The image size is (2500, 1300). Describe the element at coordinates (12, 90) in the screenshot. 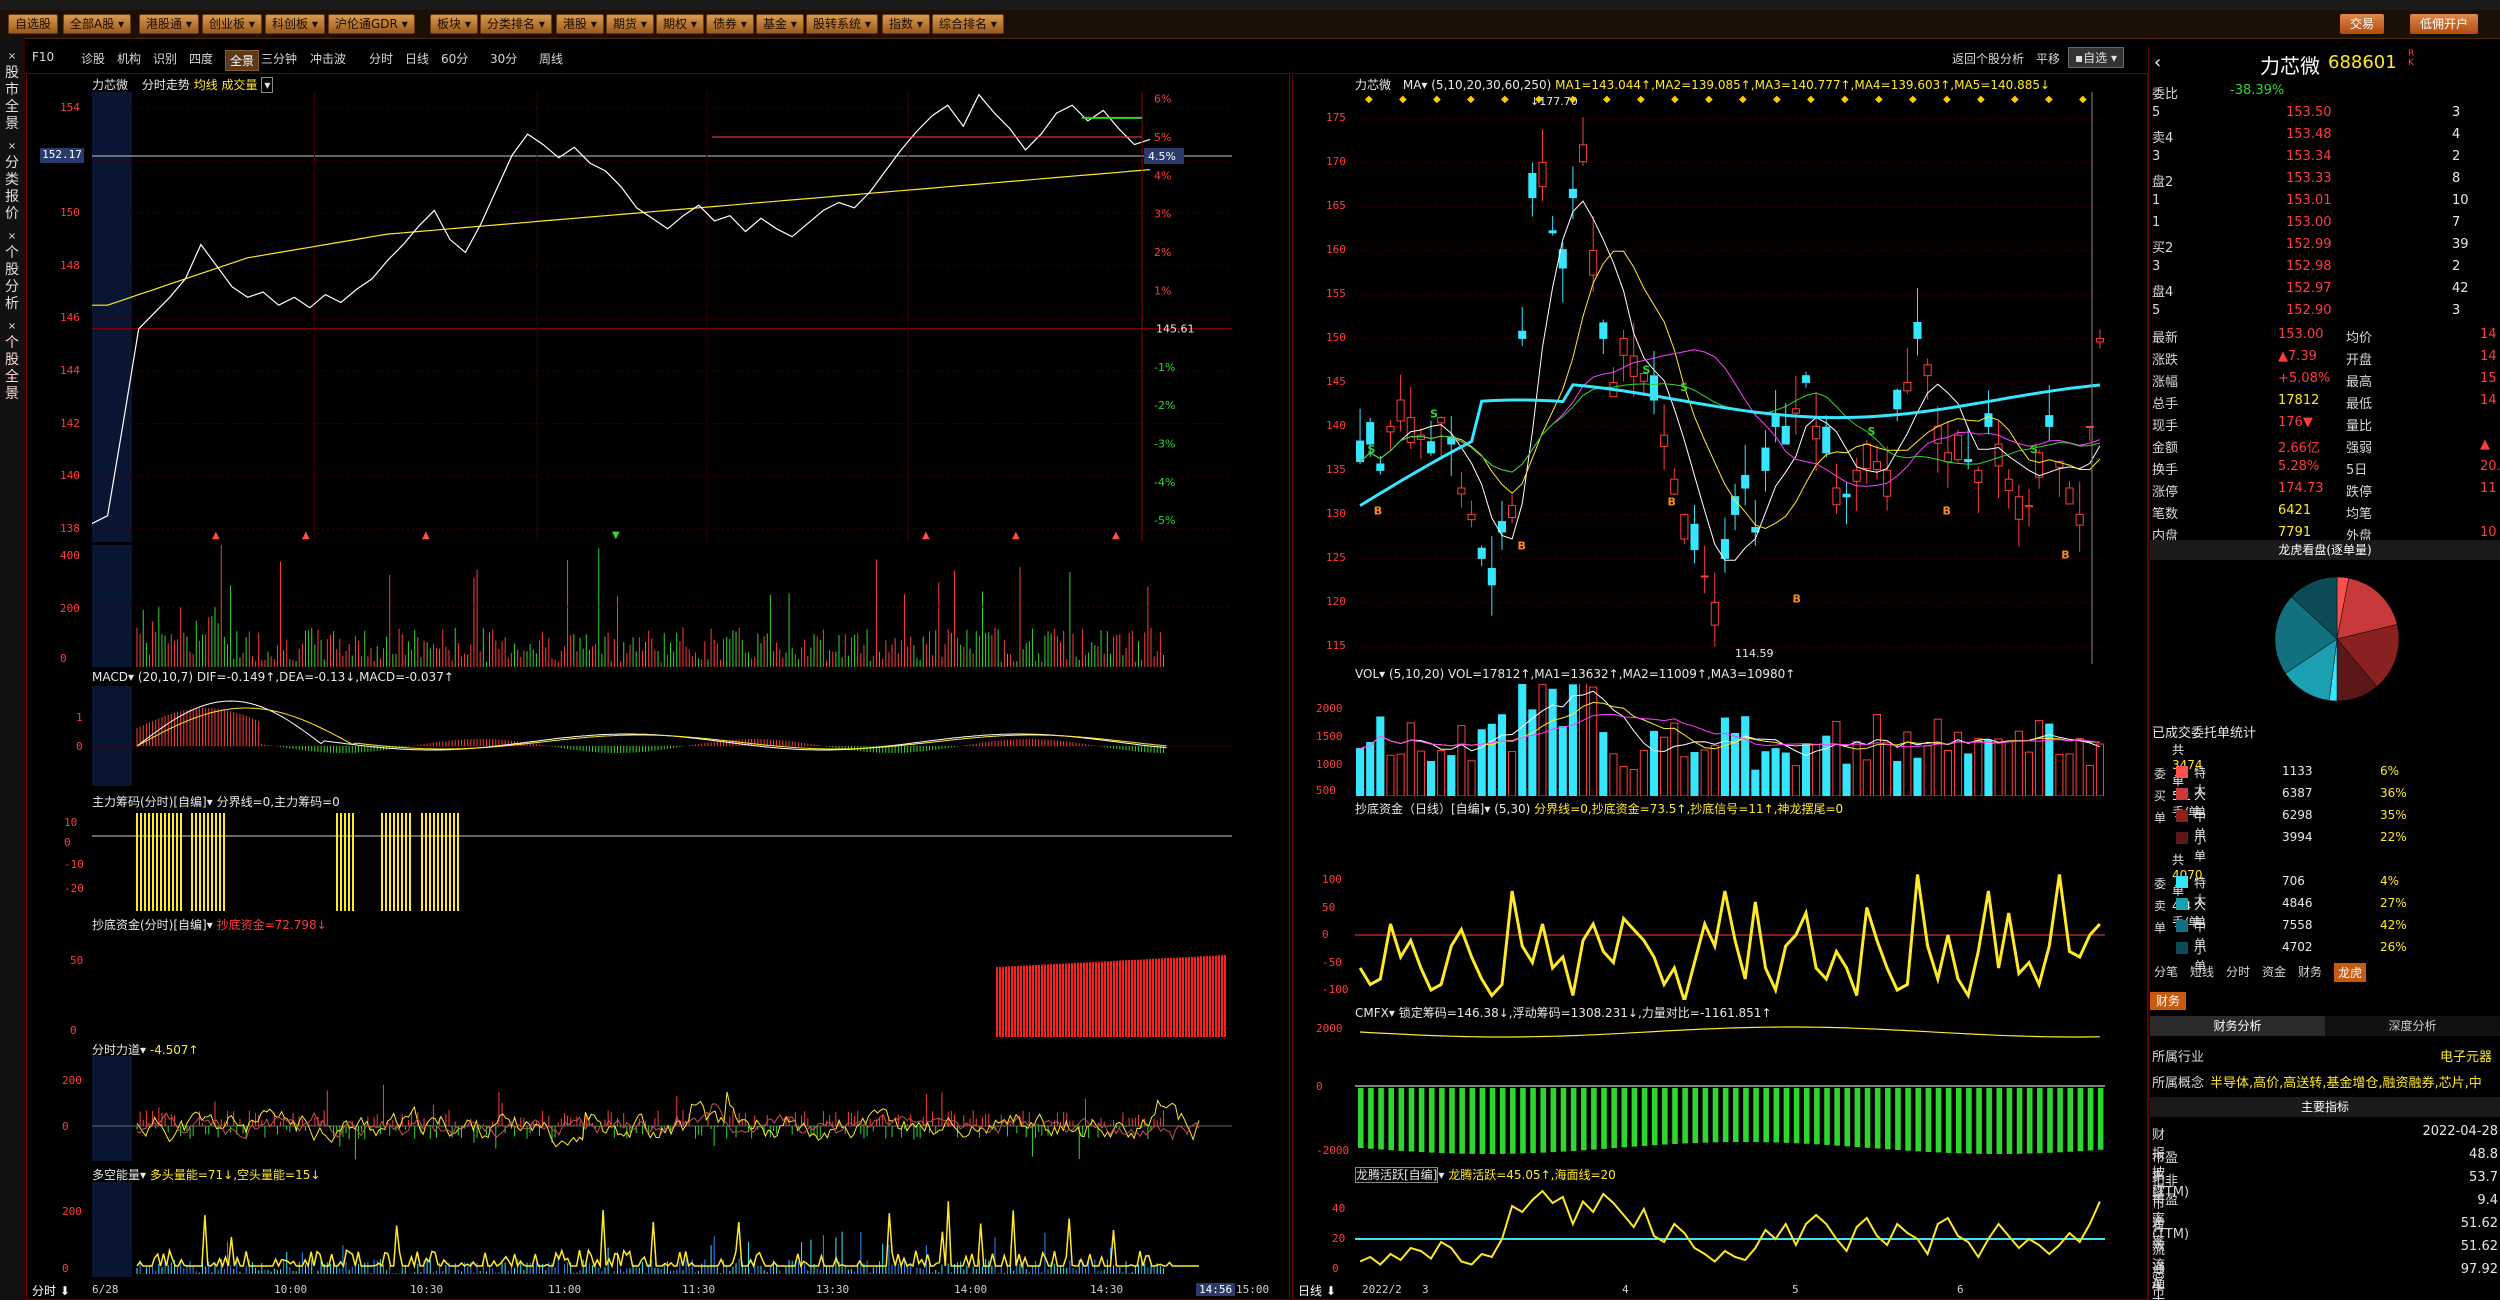

I see `left-tab-0: × 股 市 全 景` at that location.